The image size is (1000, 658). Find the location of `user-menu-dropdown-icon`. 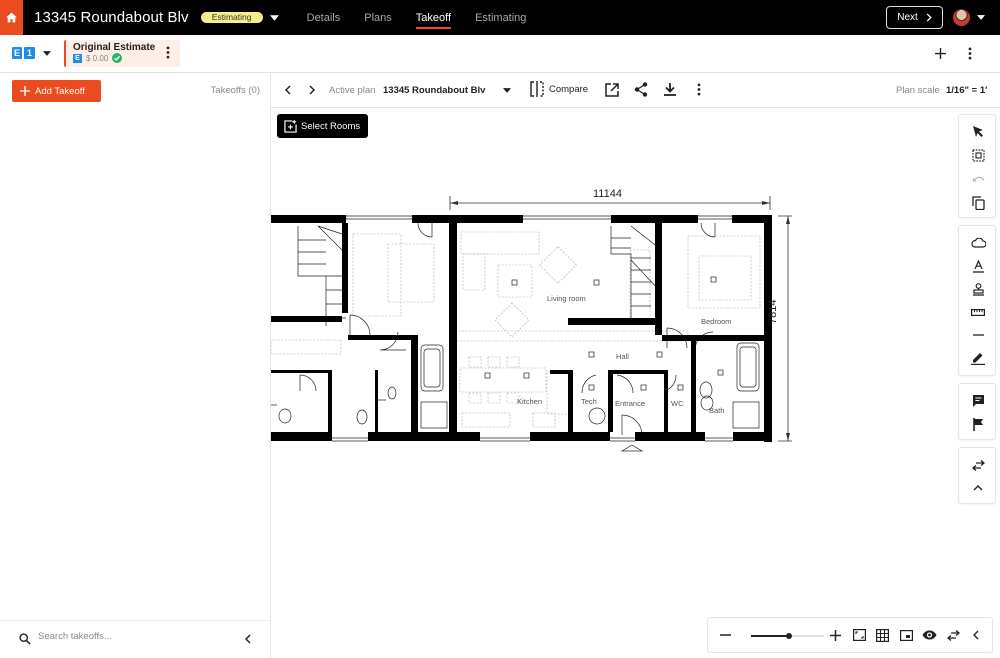

user-menu-dropdown-icon is located at coordinates (981, 17).